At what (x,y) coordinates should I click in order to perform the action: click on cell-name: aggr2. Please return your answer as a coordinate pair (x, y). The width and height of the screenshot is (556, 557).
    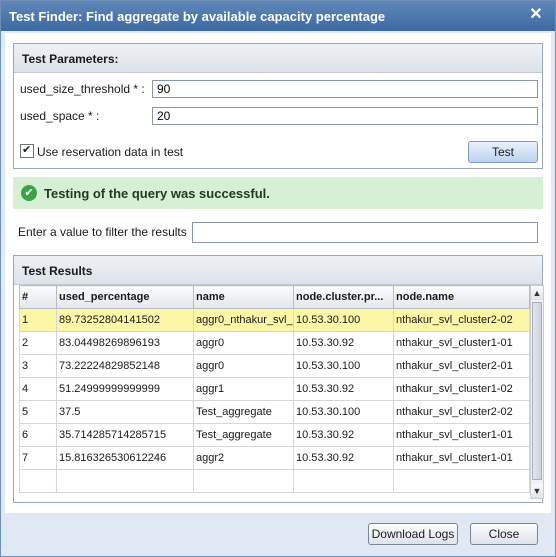
    Looking at the image, I should click on (243, 458).